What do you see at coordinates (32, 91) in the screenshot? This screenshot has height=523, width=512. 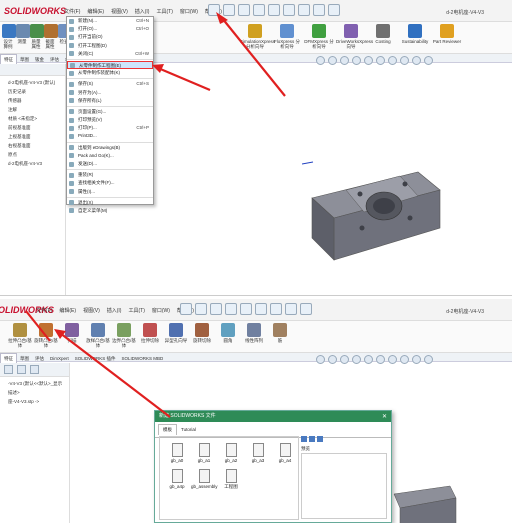 I see `tree-item: 历史记录` at bounding box center [32, 91].